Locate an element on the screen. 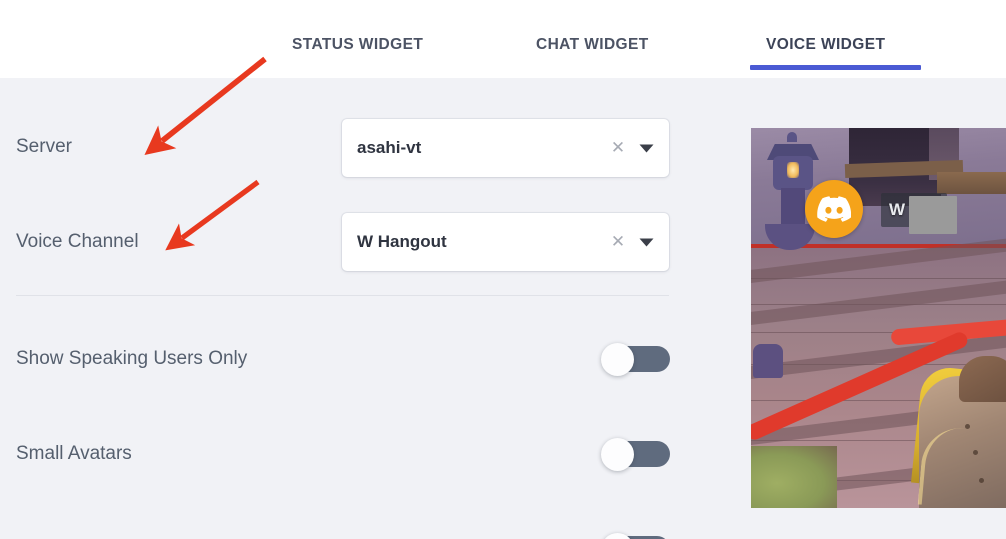 The height and width of the screenshot is (539, 1006). small-avatars-label: Small Avatars is located at coordinates (74, 453).